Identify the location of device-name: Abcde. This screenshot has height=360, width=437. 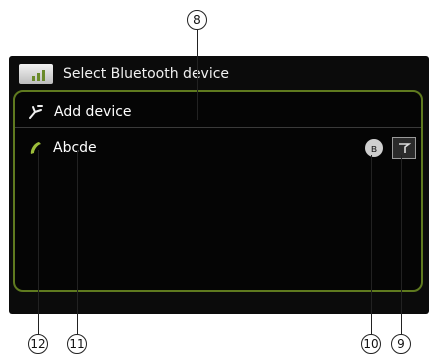
(75, 148).